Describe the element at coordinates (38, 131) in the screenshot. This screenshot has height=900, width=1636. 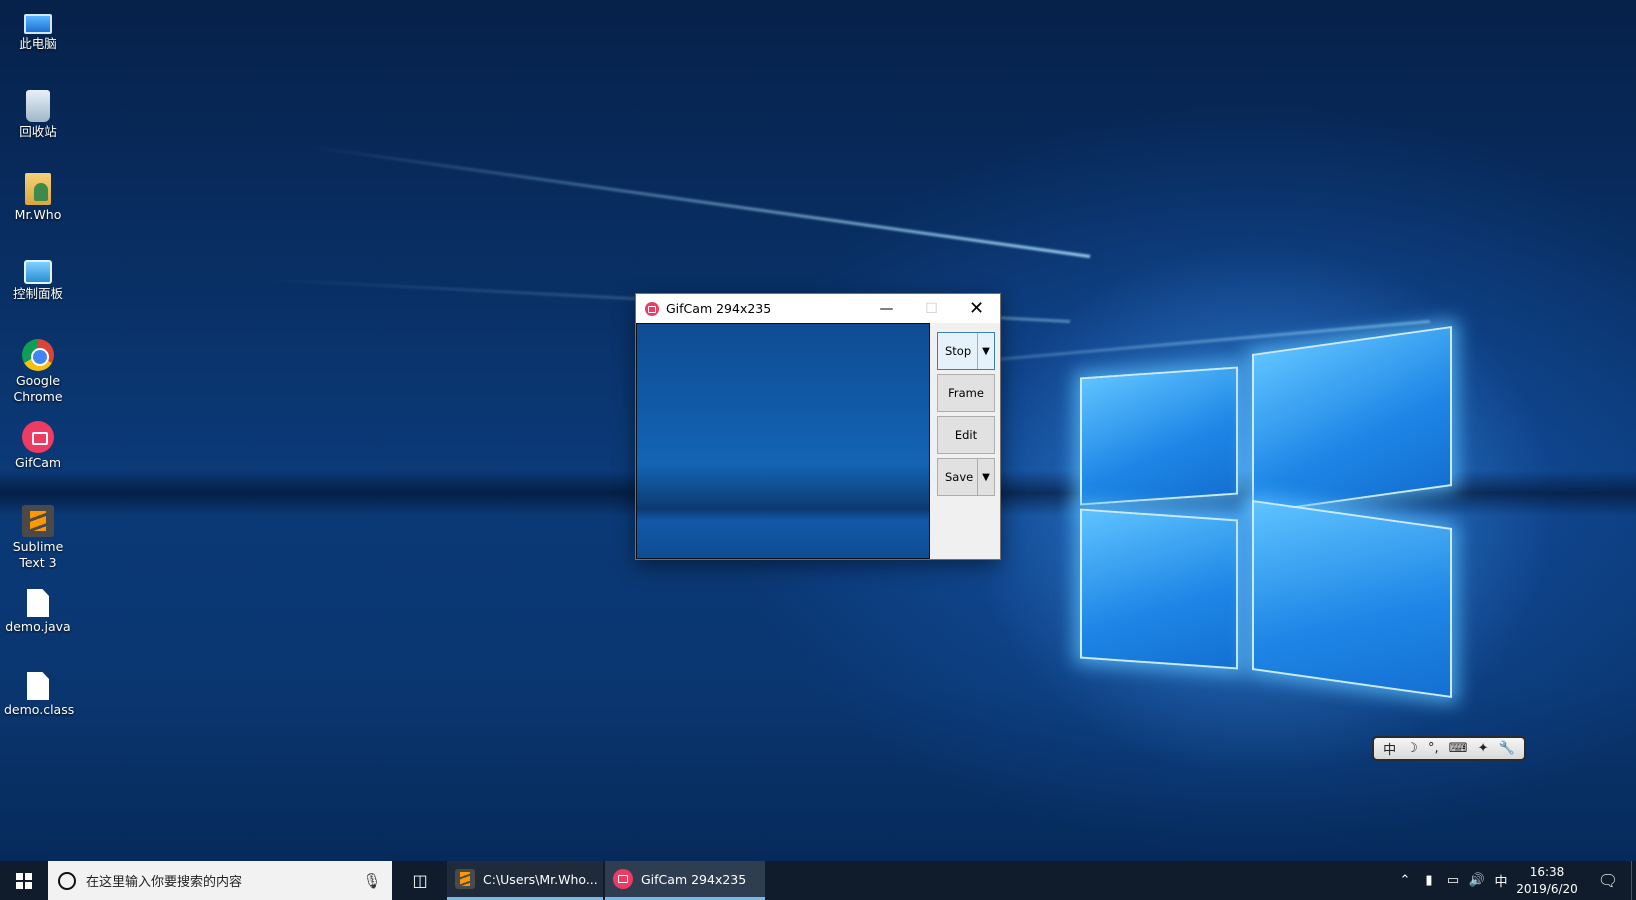
I see `desktop-icon-label: 回收站` at that location.